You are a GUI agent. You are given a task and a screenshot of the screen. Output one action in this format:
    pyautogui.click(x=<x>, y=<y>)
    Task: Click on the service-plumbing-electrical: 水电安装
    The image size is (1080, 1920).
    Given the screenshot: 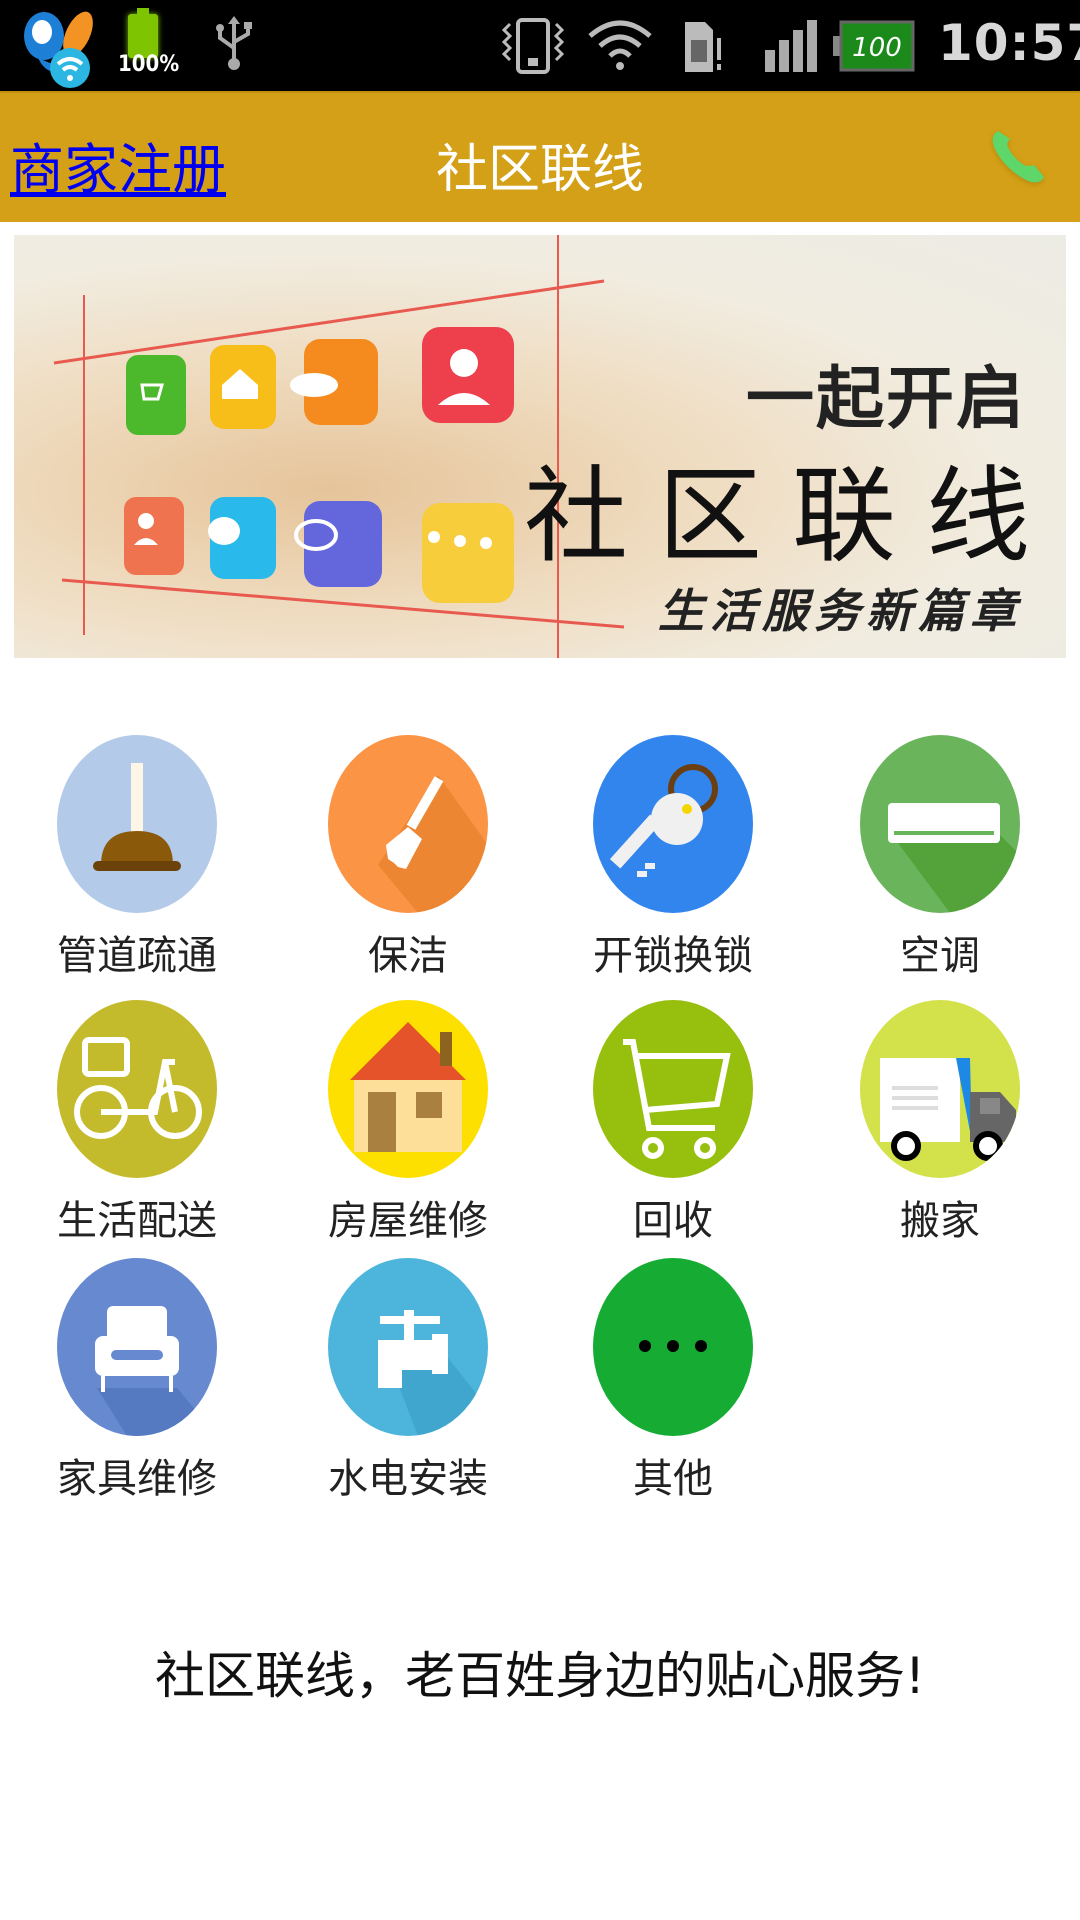 What is the action you would take?
    pyautogui.click(x=408, y=1380)
    